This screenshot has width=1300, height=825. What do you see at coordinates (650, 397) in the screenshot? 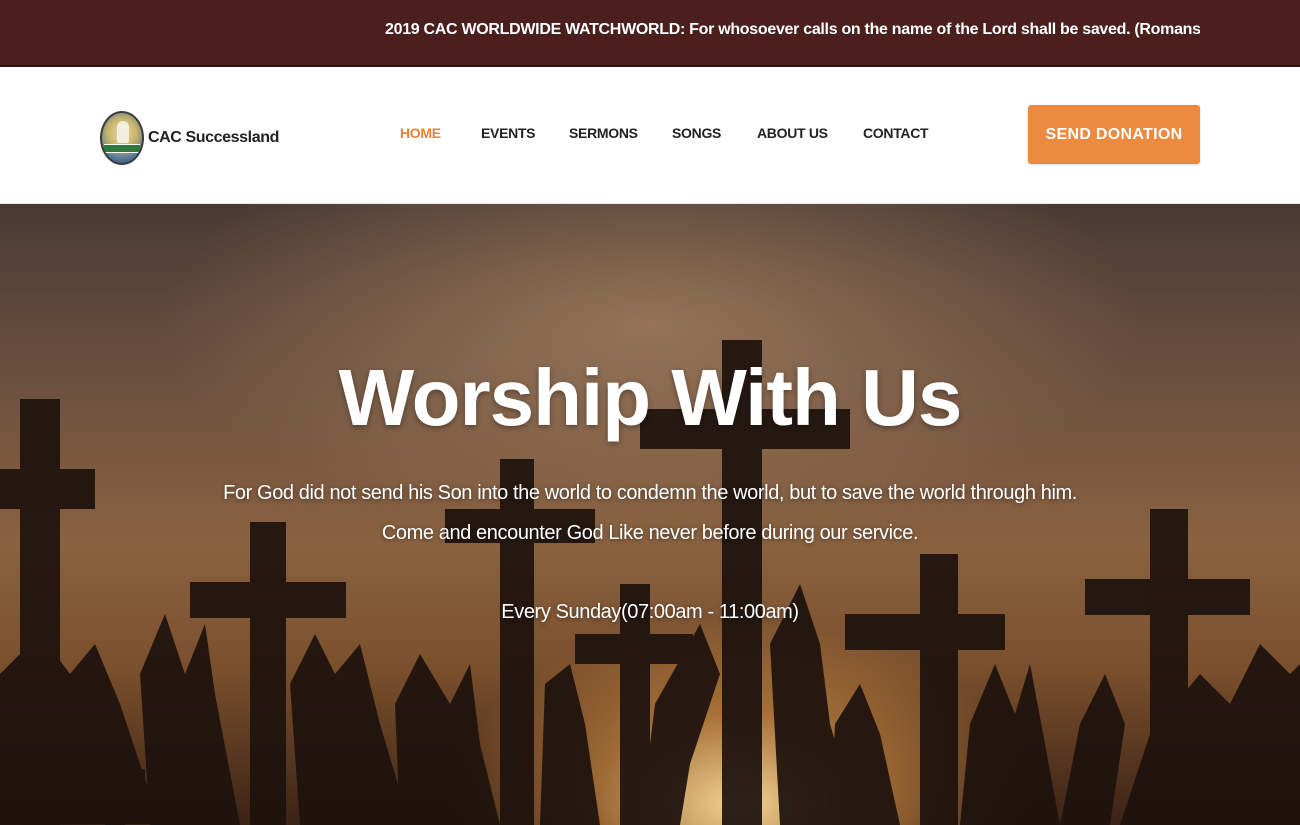
I see `hero-title: Worship With Us` at bounding box center [650, 397].